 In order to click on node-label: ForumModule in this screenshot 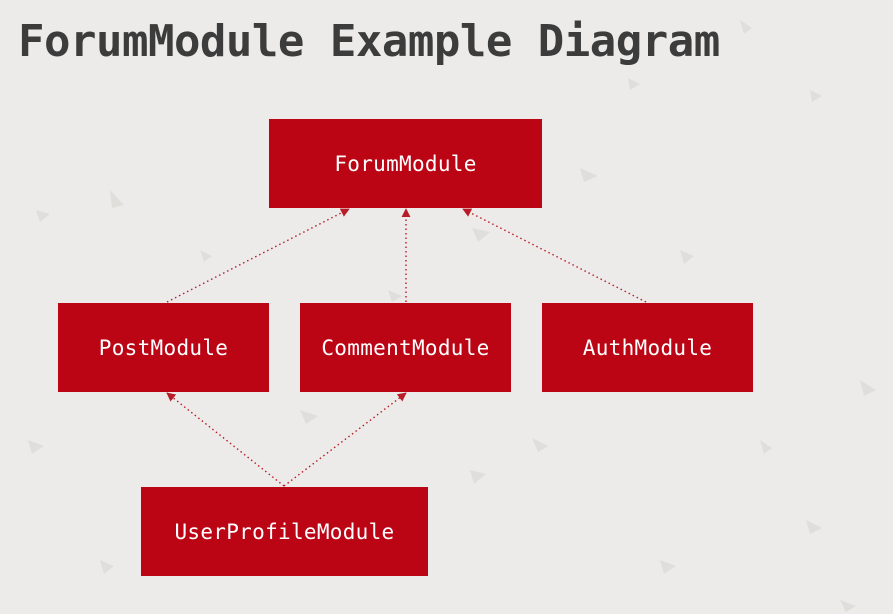, I will do `click(405, 163)`.